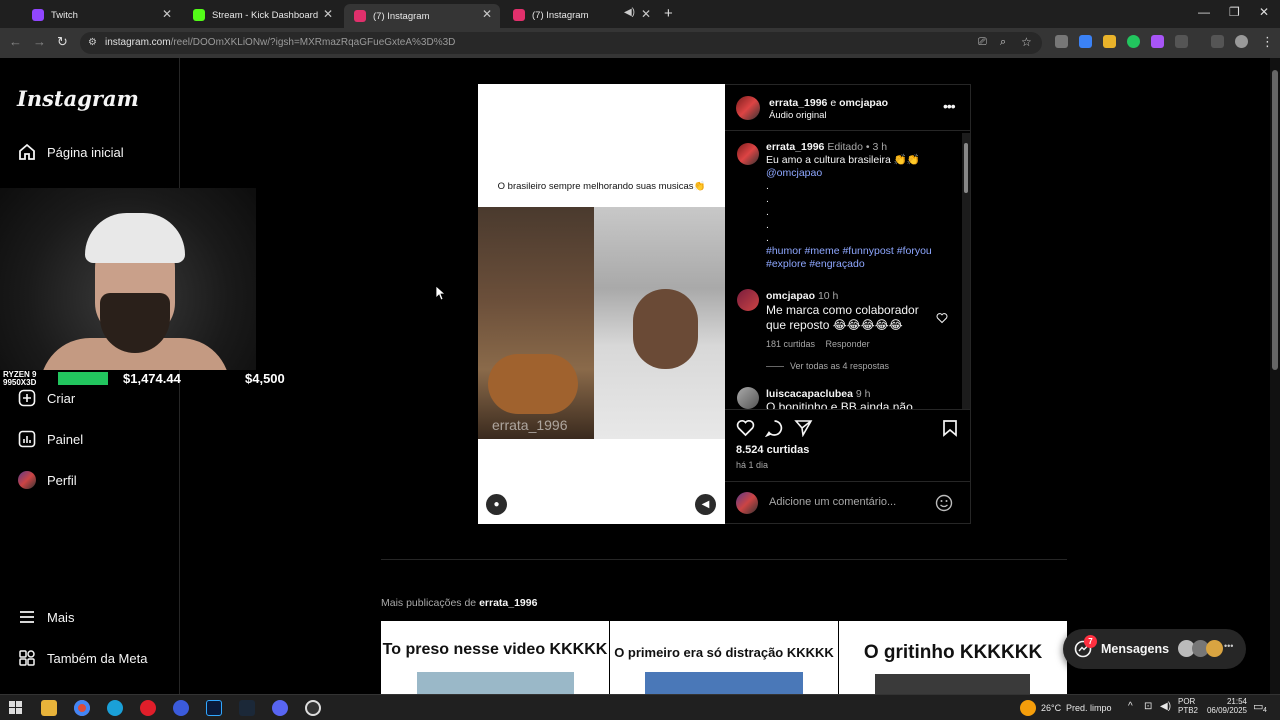 The image size is (1280, 720). What do you see at coordinates (181, 708) in the screenshot?
I see `app-v-icon` at bounding box center [181, 708].